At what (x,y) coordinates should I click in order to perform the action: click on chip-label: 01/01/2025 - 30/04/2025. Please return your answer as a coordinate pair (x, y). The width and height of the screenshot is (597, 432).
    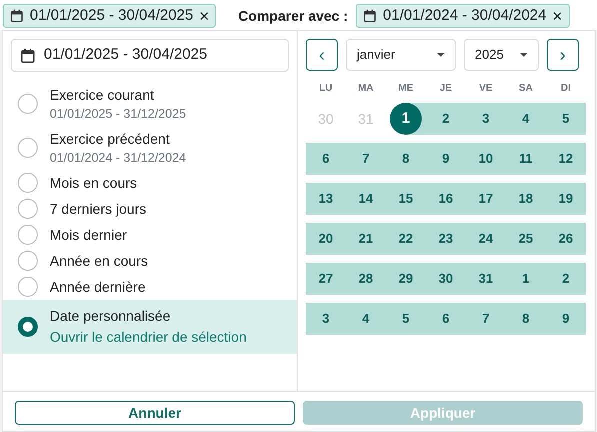
    Looking at the image, I should click on (112, 16).